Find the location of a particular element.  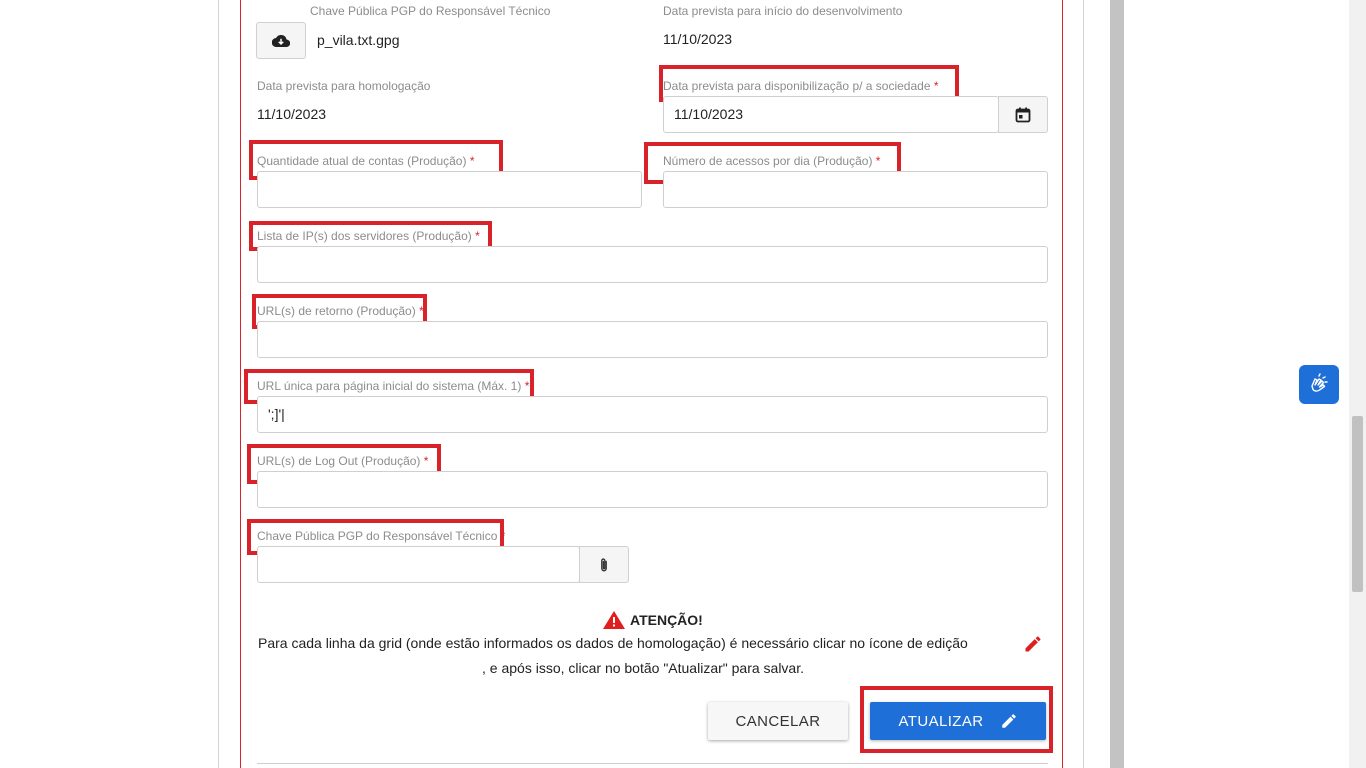

pgp-key-input is located at coordinates (418, 564).